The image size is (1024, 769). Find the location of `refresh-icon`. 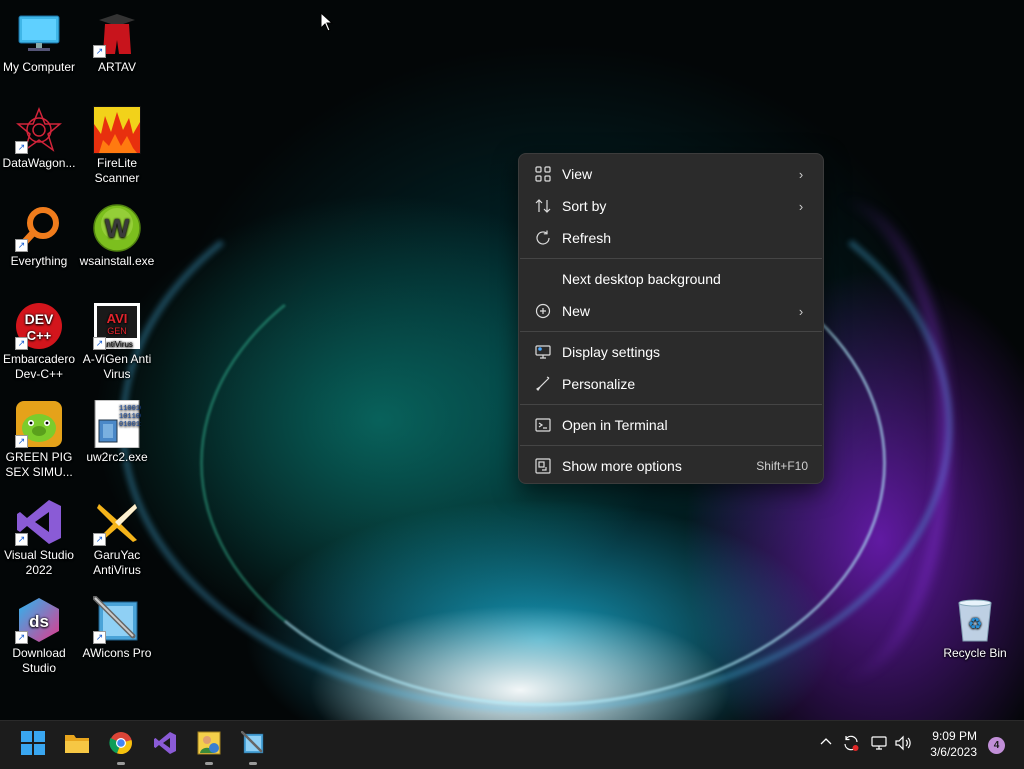

refresh-icon is located at coordinates (543, 238).